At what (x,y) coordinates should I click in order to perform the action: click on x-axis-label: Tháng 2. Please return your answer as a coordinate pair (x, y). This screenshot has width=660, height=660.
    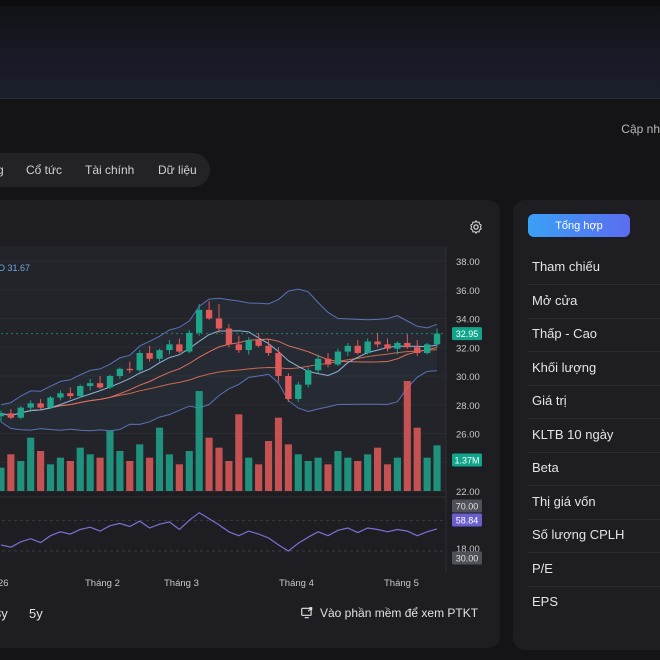
    Looking at the image, I should click on (102, 583).